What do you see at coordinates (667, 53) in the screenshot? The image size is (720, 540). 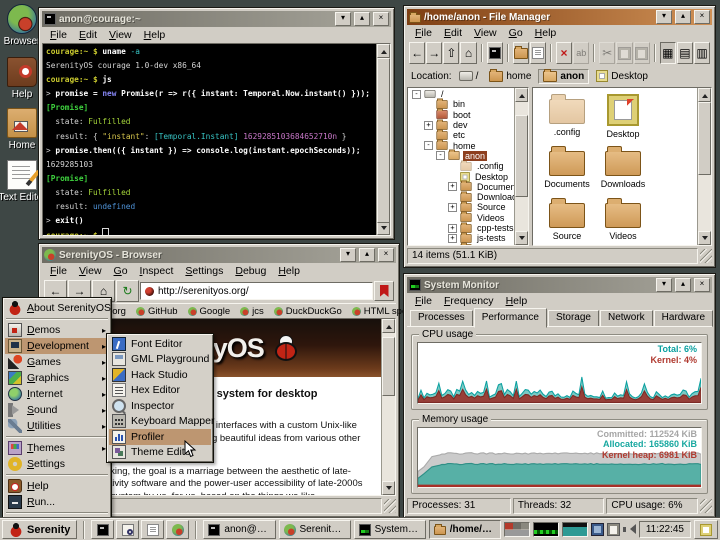 I see `icon-view-button: ▦` at bounding box center [667, 53].